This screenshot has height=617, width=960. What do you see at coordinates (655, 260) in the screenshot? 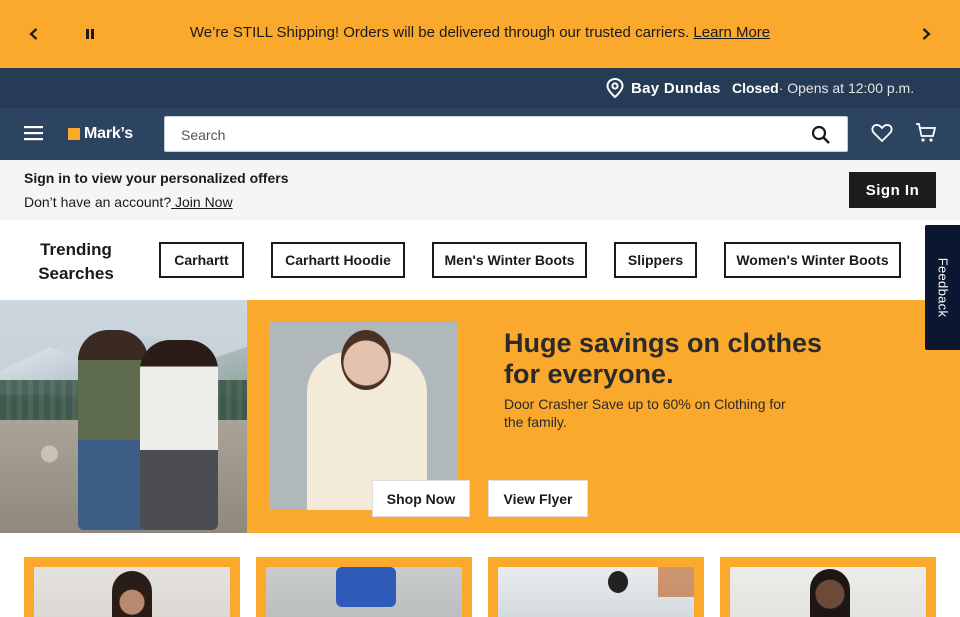
I see `trending-chip: Slippers` at bounding box center [655, 260].